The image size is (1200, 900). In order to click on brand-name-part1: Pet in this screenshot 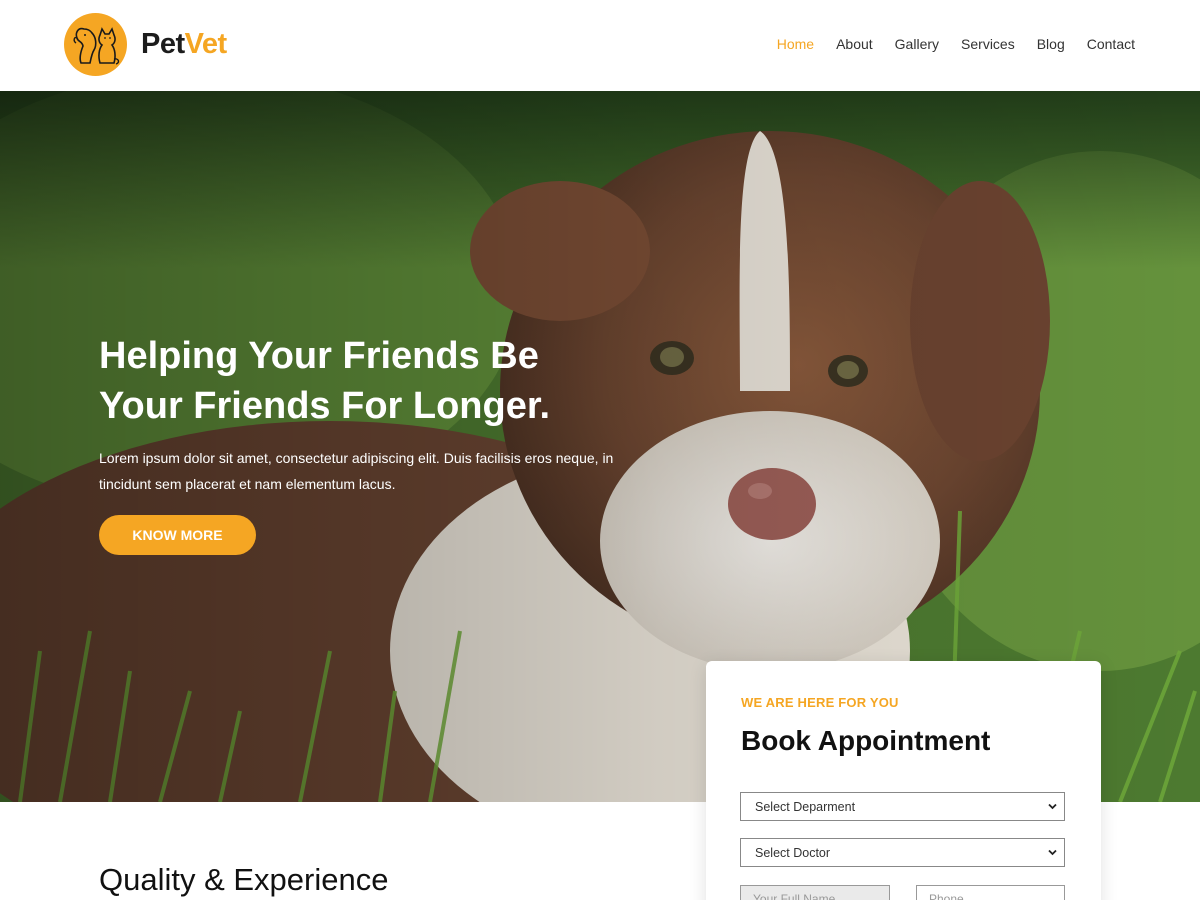, I will do `click(163, 44)`.